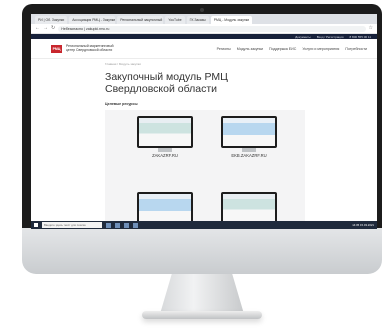  Describe the element at coordinates (36, 225) in the screenshot. I see `windows-start-icon` at that location.